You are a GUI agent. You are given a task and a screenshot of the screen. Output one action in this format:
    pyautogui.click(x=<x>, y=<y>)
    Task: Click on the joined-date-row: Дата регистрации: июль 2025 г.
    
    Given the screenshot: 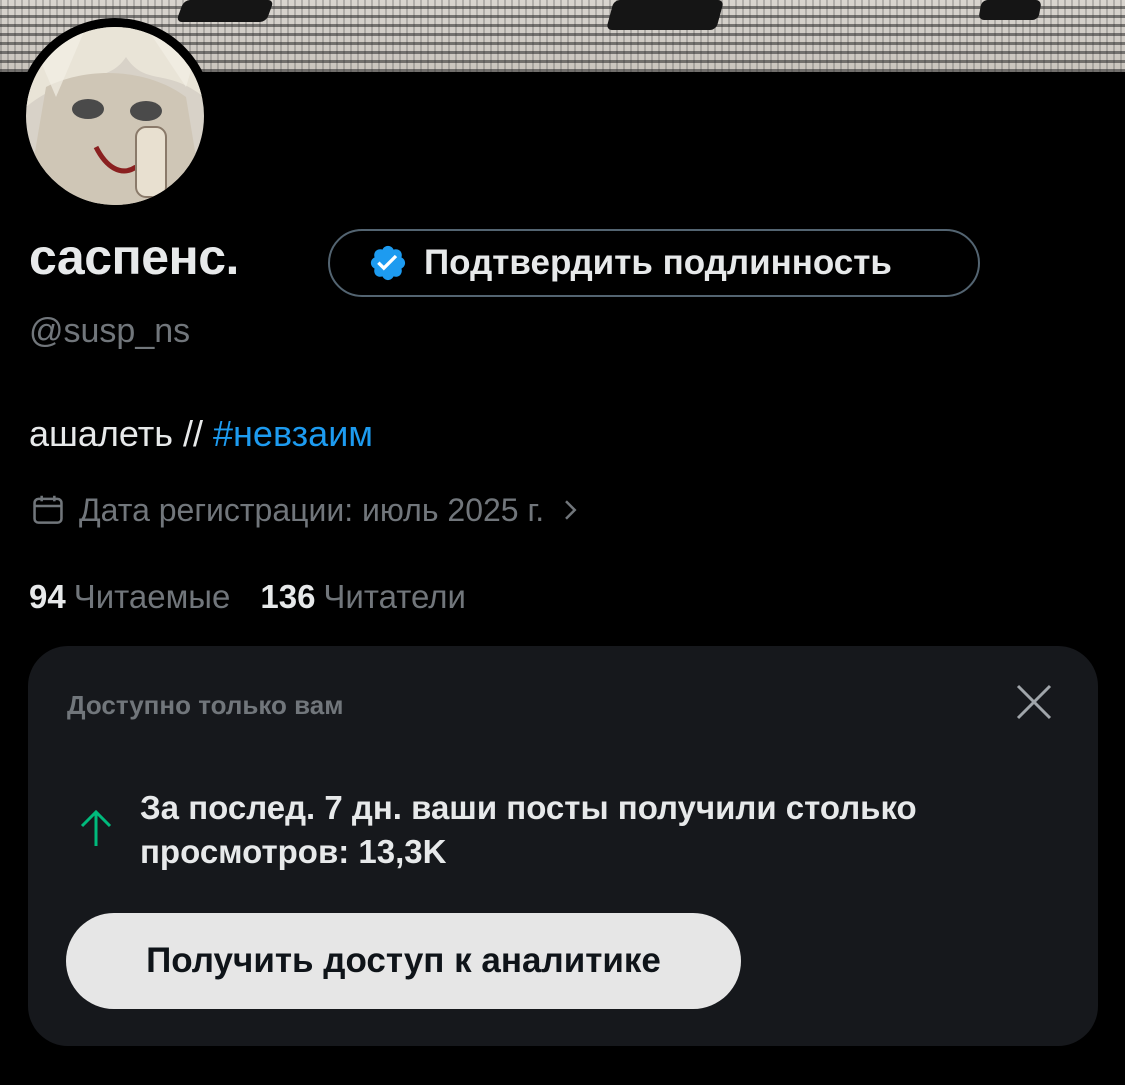 What is the action you would take?
    pyautogui.click(x=305, y=510)
    